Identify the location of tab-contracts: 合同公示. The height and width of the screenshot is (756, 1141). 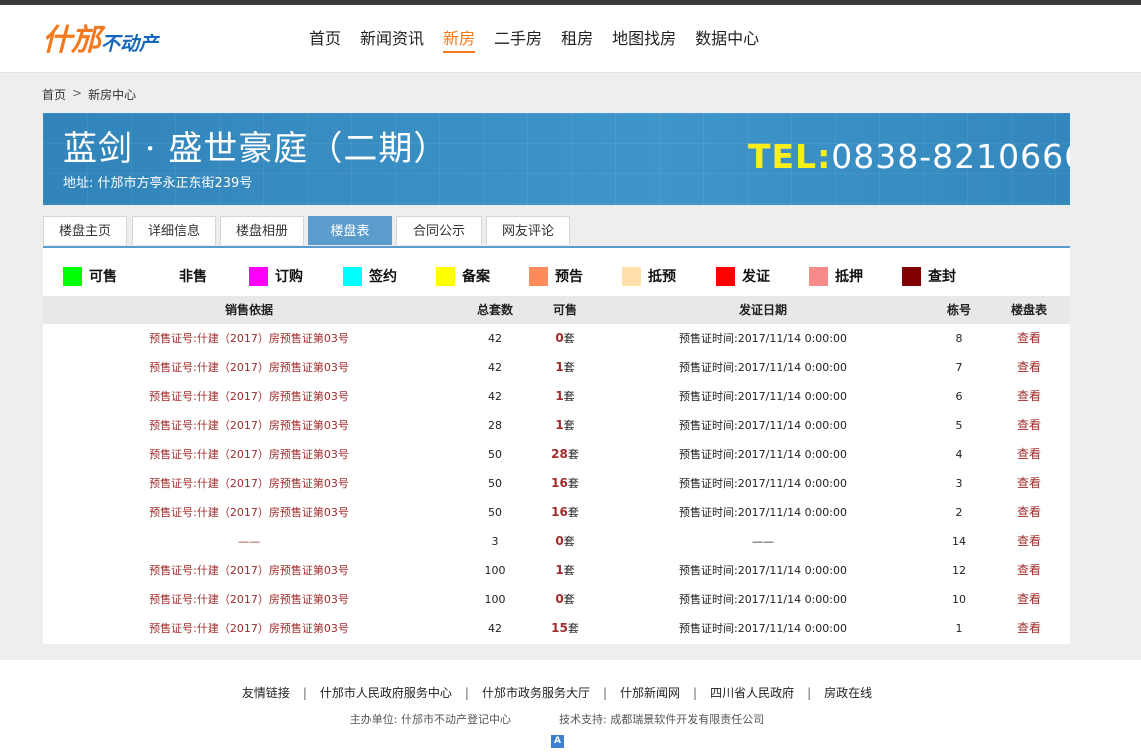
(439, 230).